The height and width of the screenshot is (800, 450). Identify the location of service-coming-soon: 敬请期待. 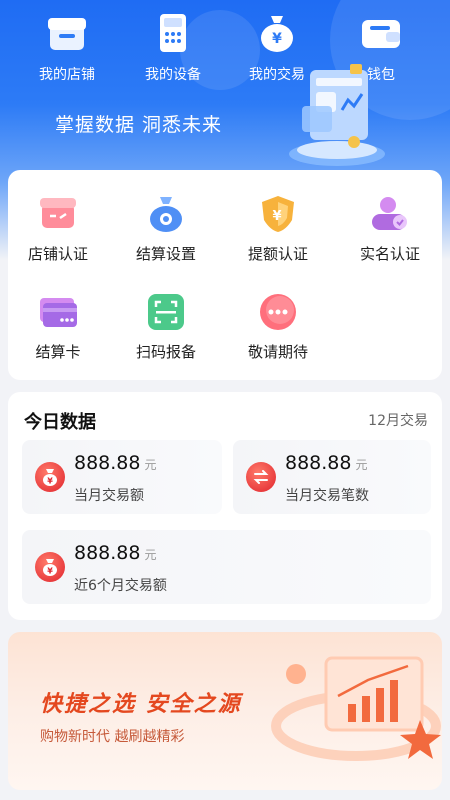
(278, 327).